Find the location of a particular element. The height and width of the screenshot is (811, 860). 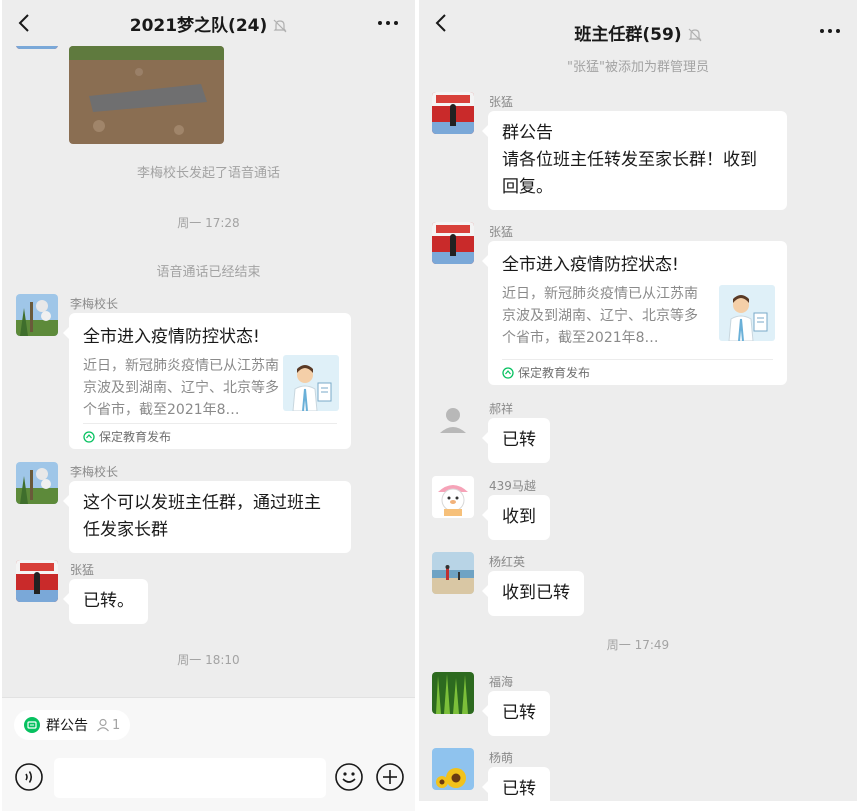

sender-name: 杨萌 is located at coordinates (501, 758).